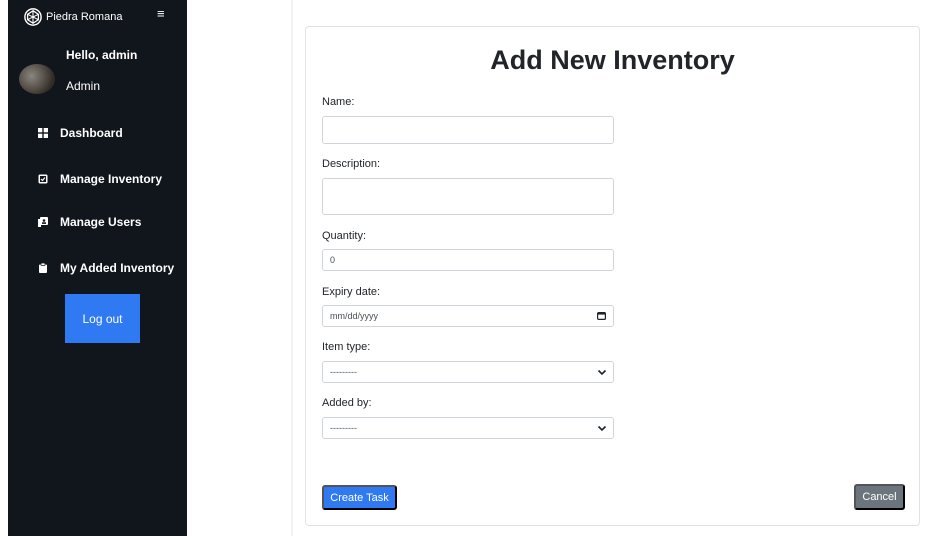 The height and width of the screenshot is (536, 928). I want to click on sidebar-item-label: Manage Users, so click(101, 222).